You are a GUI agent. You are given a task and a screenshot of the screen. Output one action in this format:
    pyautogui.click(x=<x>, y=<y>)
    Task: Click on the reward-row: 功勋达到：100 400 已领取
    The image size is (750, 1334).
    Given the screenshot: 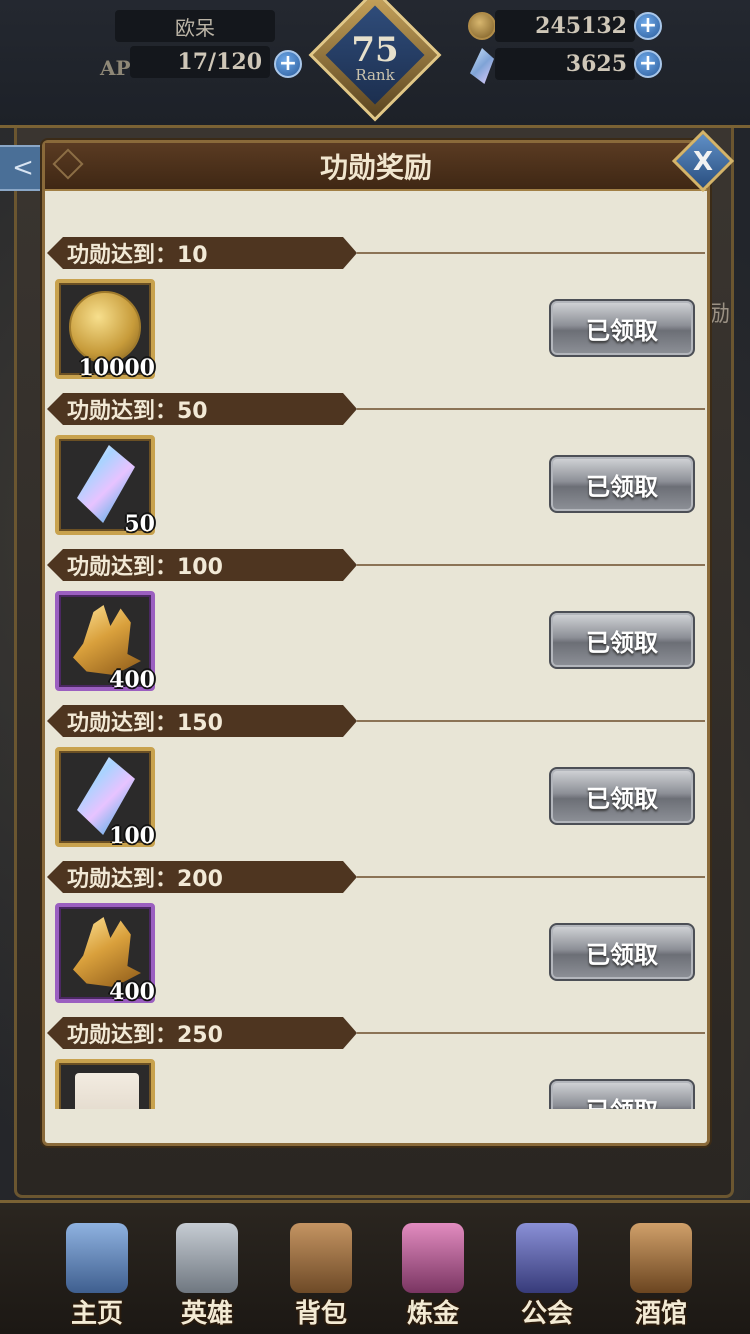 What is the action you would take?
    pyautogui.click(x=376, y=598)
    